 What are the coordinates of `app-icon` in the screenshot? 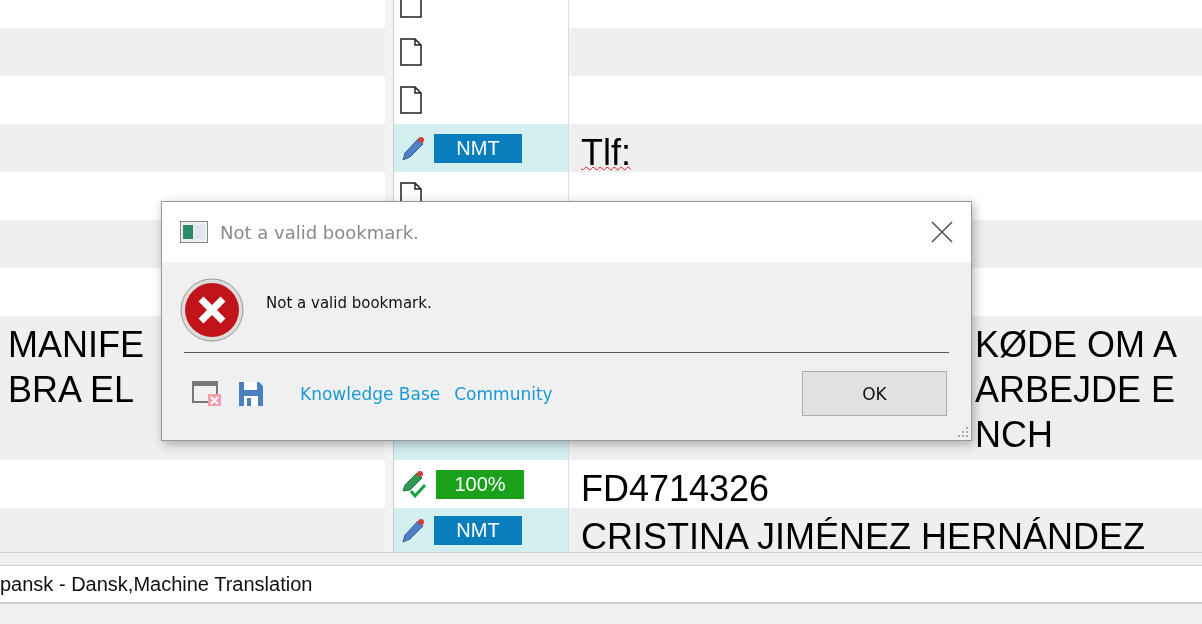 It's located at (194, 232).